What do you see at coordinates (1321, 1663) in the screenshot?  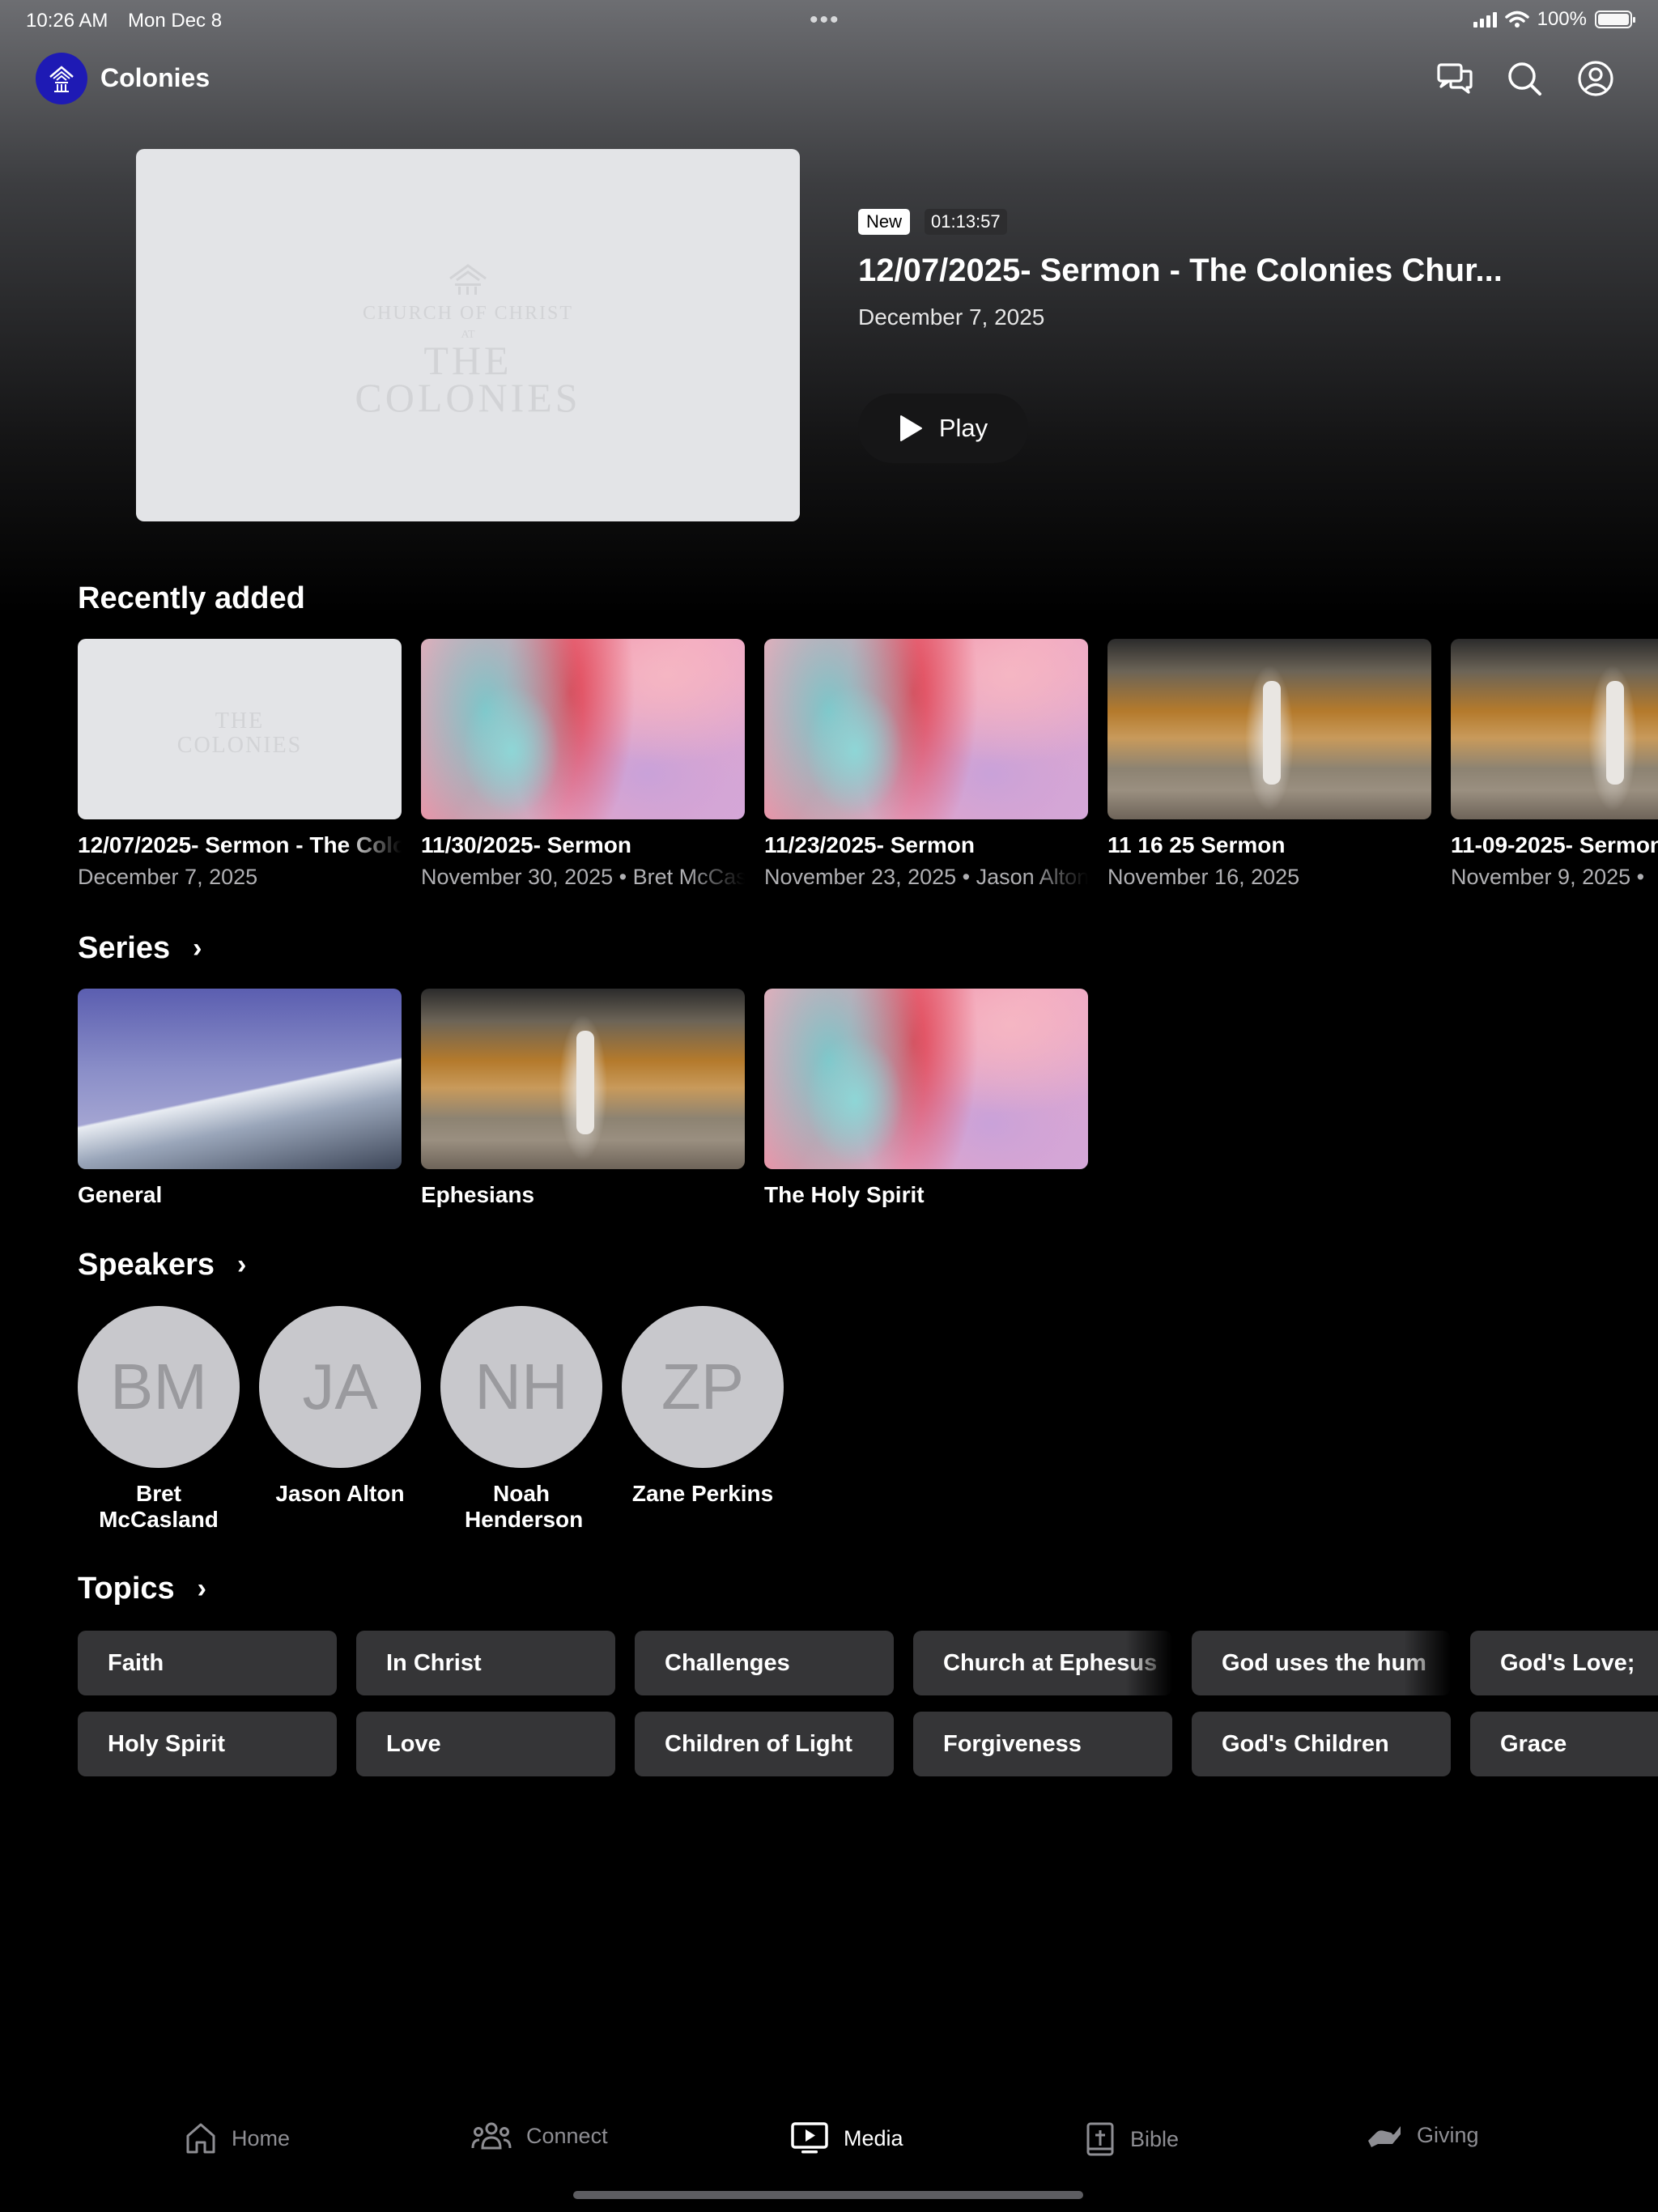 I see `topic-chip: God uses the hum` at bounding box center [1321, 1663].